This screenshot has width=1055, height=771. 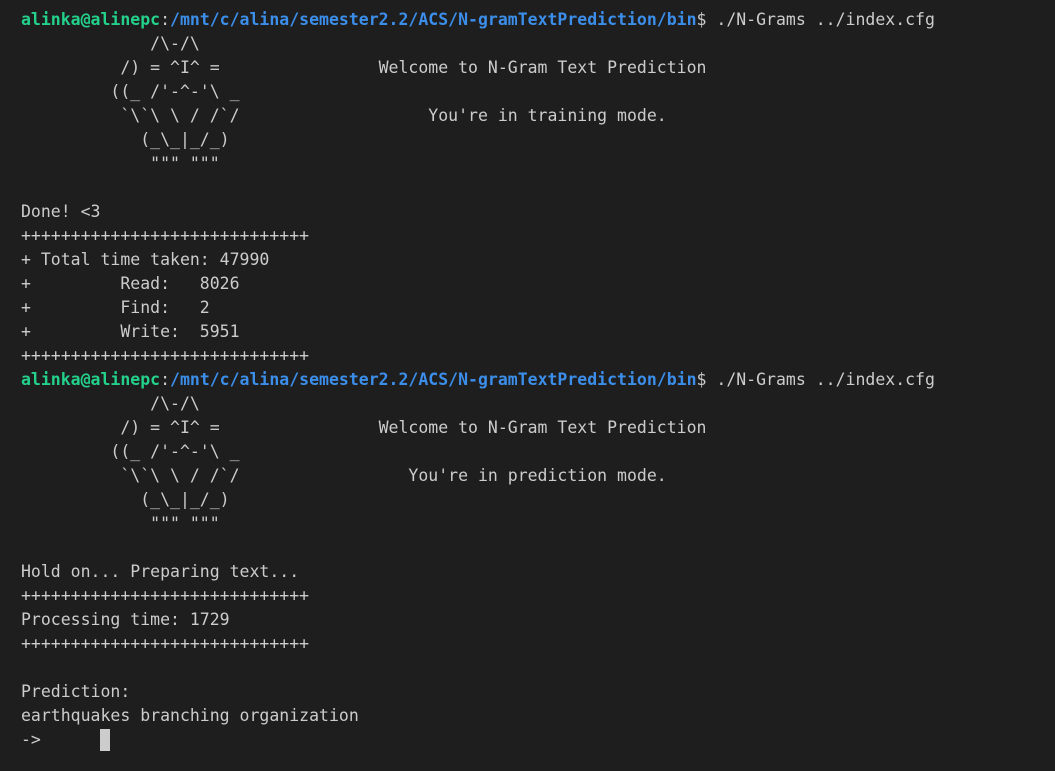 What do you see at coordinates (105, 740) in the screenshot?
I see `text-cursor` at bounding box center [105, 740].